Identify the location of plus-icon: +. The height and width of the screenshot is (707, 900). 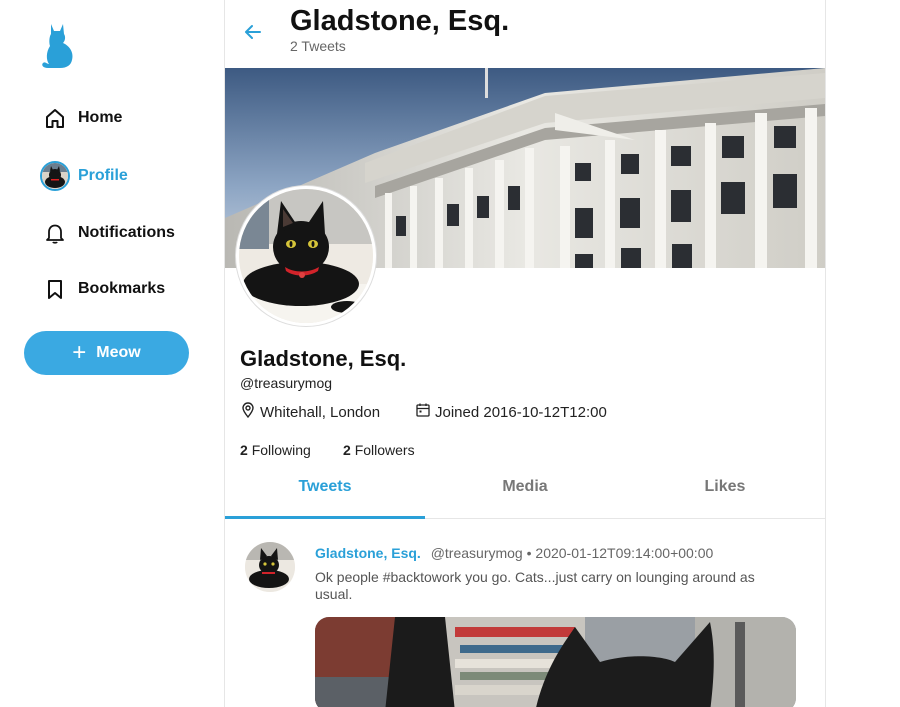
(79, 352).